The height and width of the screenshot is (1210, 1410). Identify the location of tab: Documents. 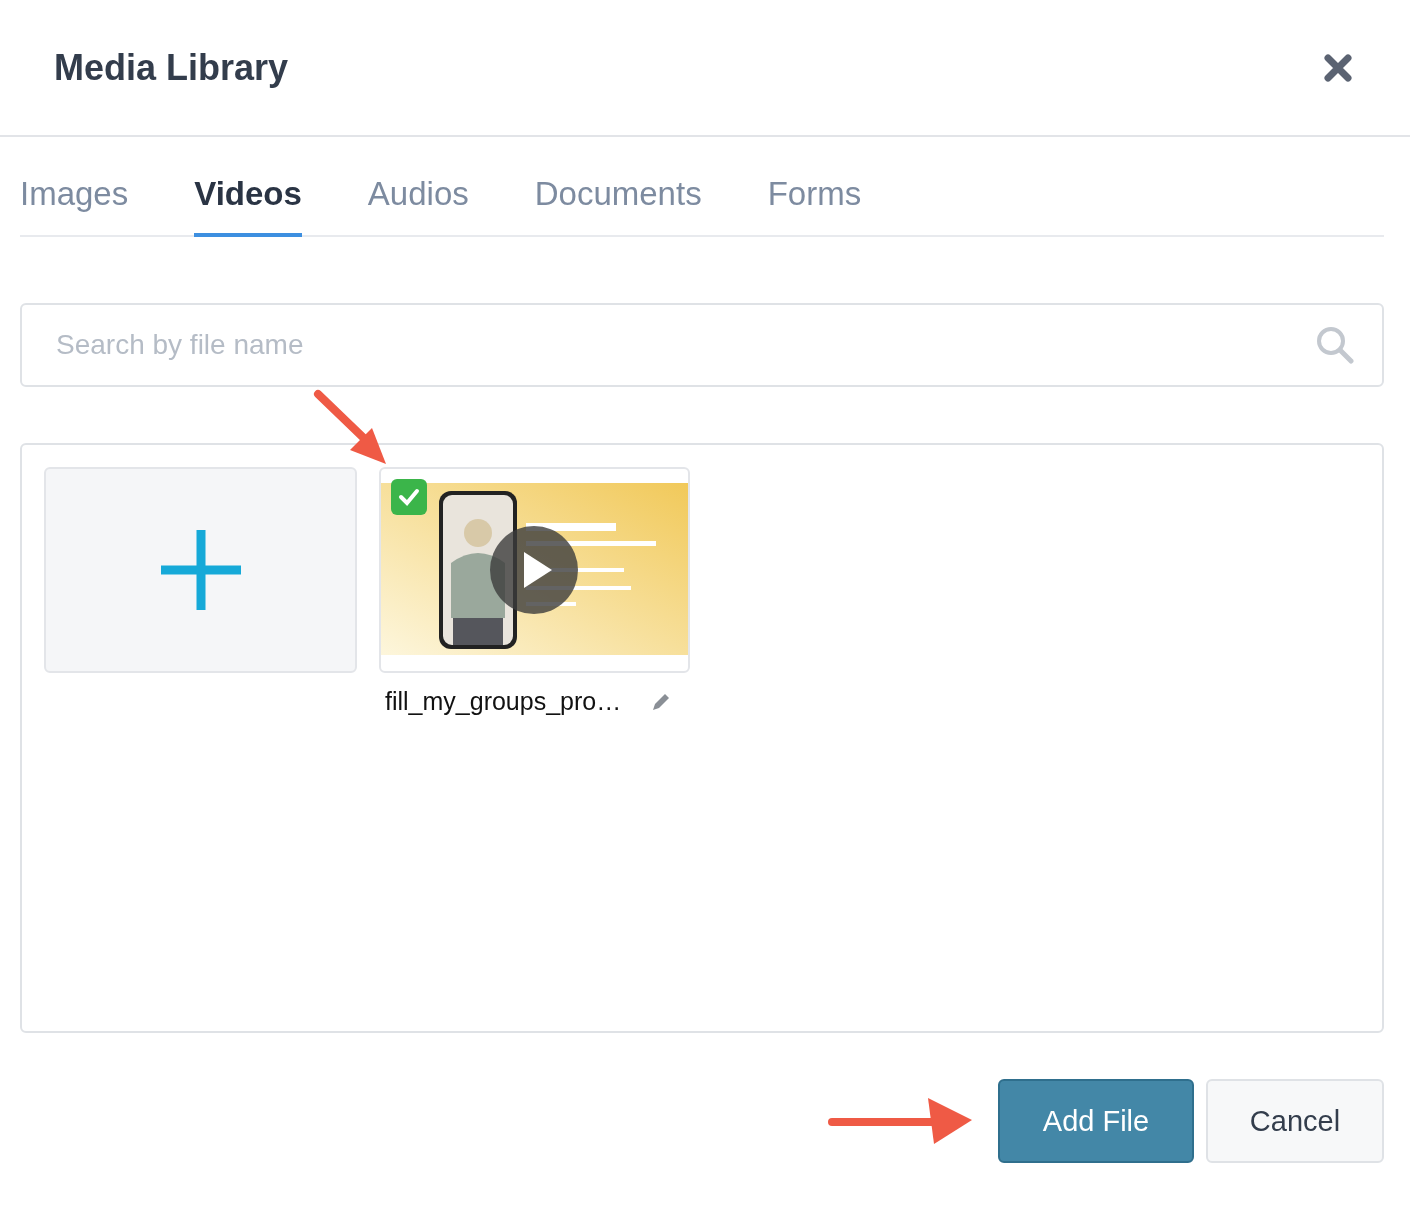
(618, 206).